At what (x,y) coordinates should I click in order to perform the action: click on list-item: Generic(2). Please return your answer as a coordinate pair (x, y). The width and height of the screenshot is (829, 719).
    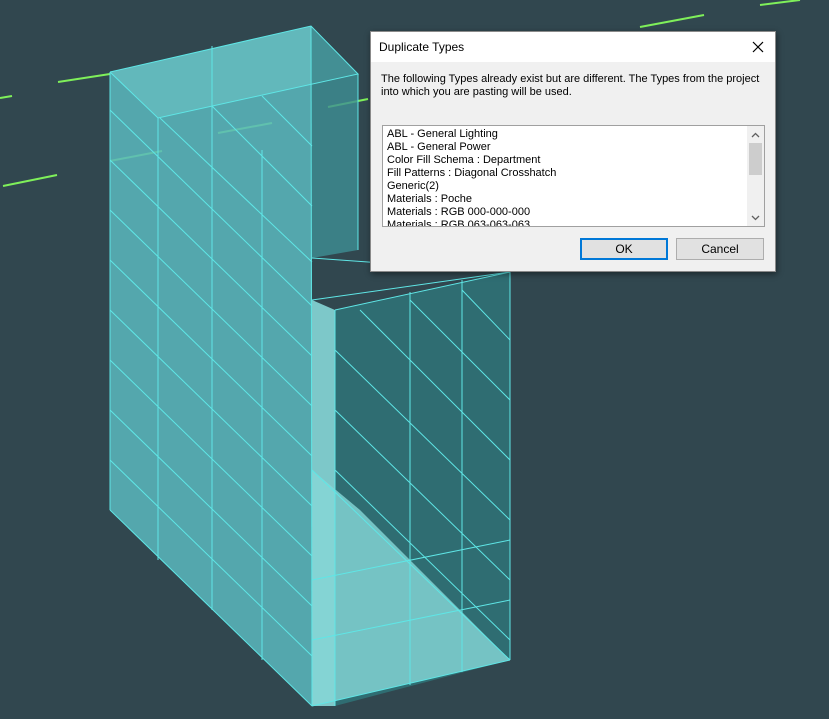
    Looking at the image, I should click on (565, 186).